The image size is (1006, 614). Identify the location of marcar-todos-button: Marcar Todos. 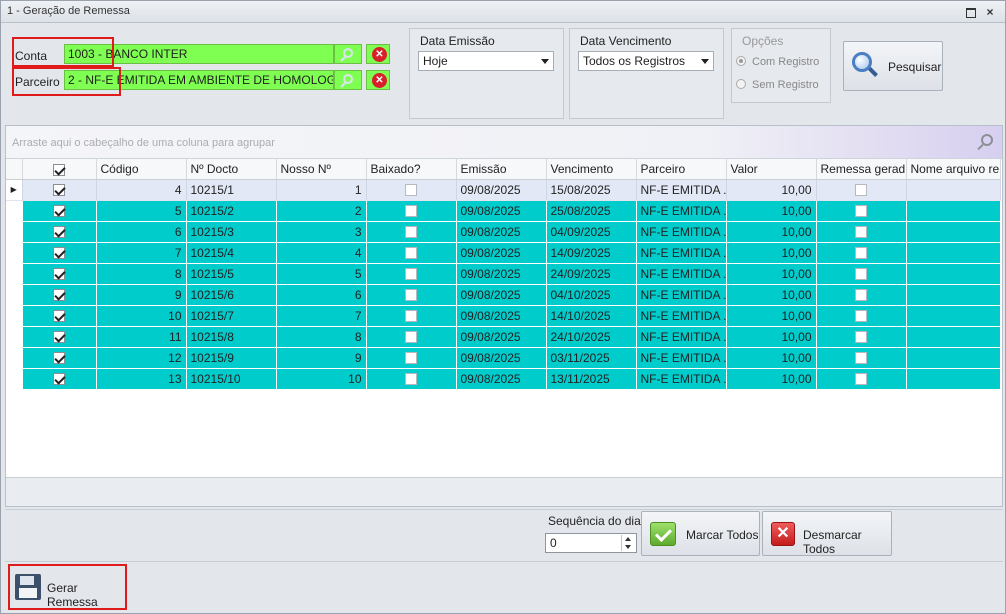
(700, 533).